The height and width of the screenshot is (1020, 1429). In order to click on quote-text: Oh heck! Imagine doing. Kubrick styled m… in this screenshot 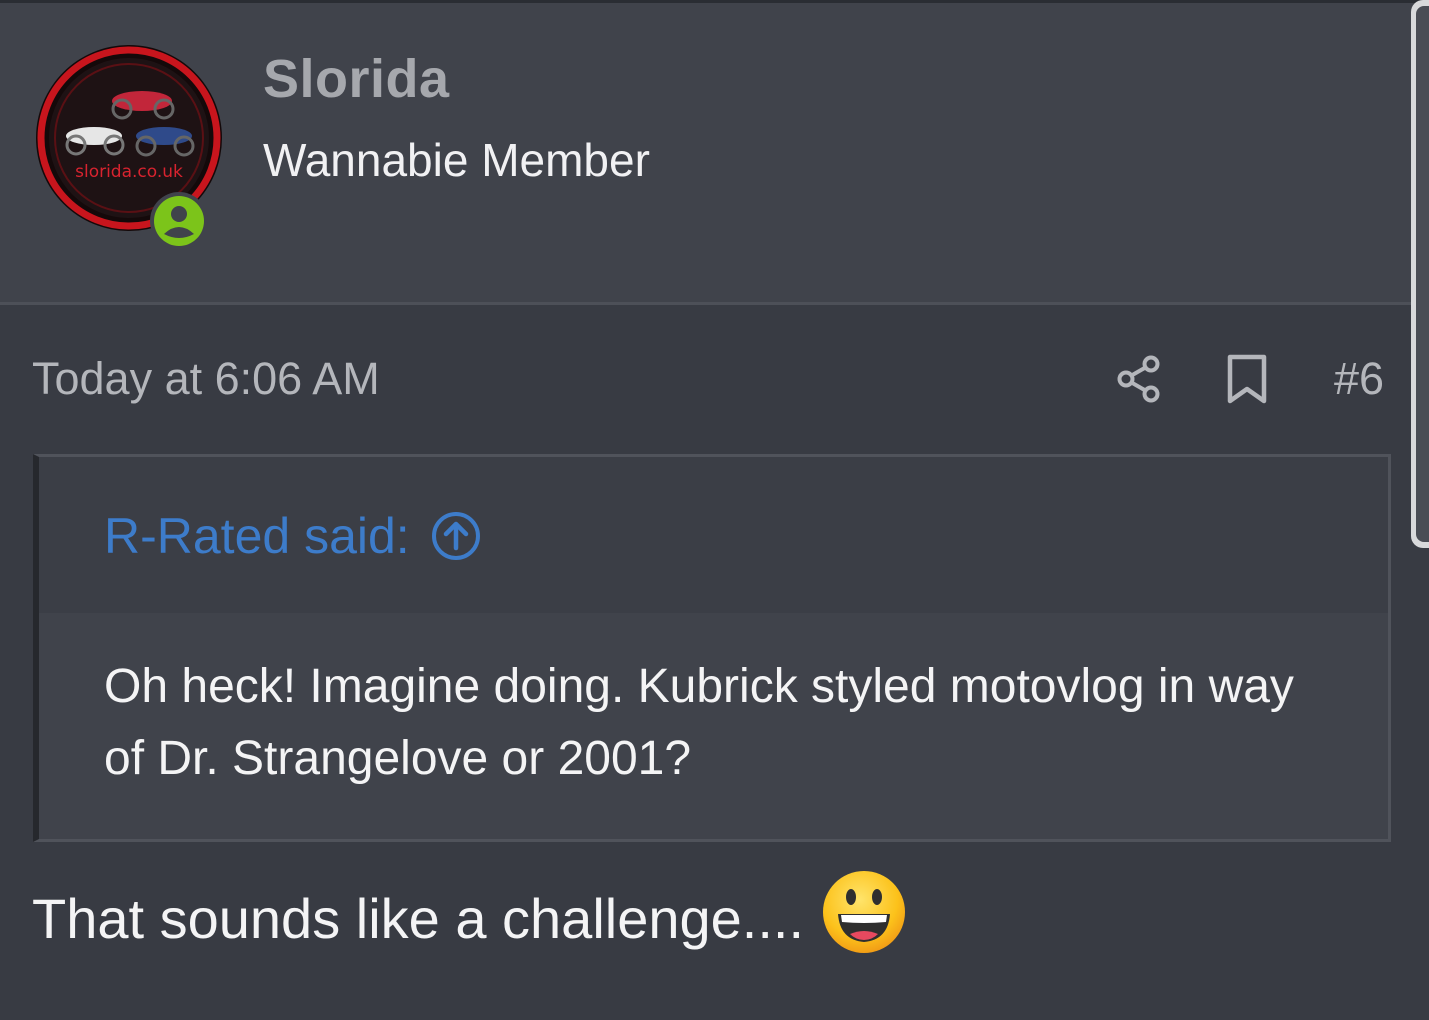, I will do `click(699, 722)`.